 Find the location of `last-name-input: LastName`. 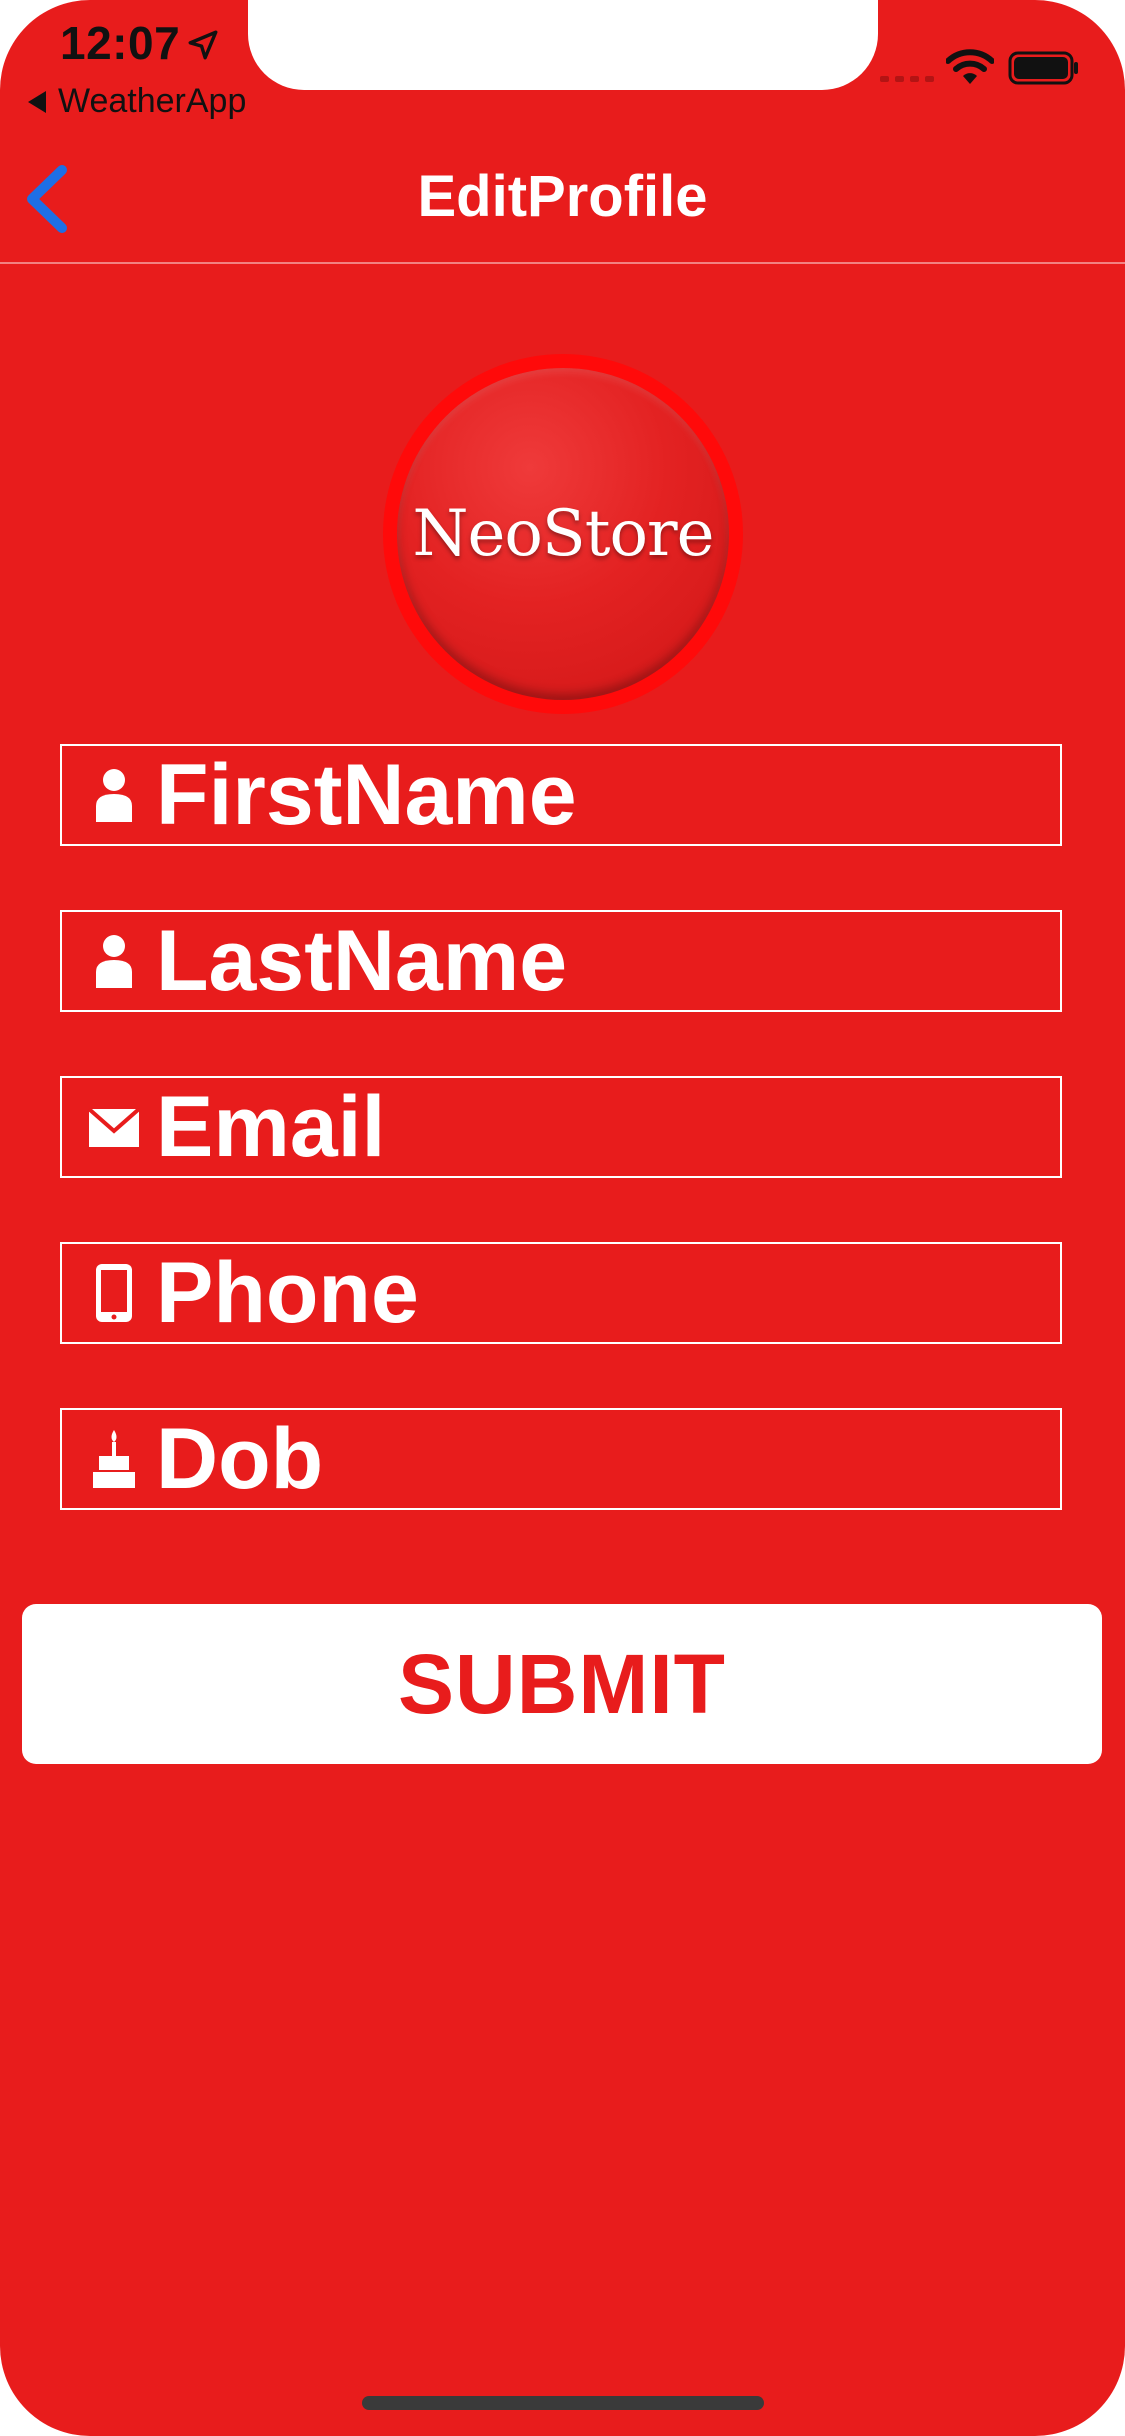

last-name-input: LastName is located at coordinates (361, 961).